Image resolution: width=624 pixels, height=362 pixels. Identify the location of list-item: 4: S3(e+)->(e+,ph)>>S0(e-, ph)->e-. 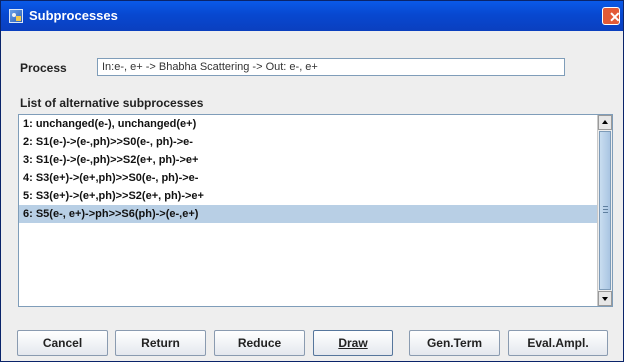
(308, 178).